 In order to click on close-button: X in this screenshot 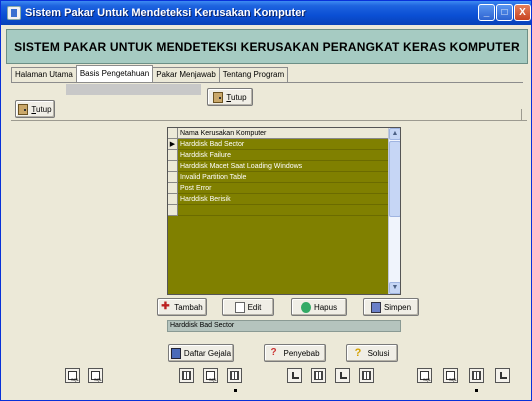, I will do `click(522, 12)`.